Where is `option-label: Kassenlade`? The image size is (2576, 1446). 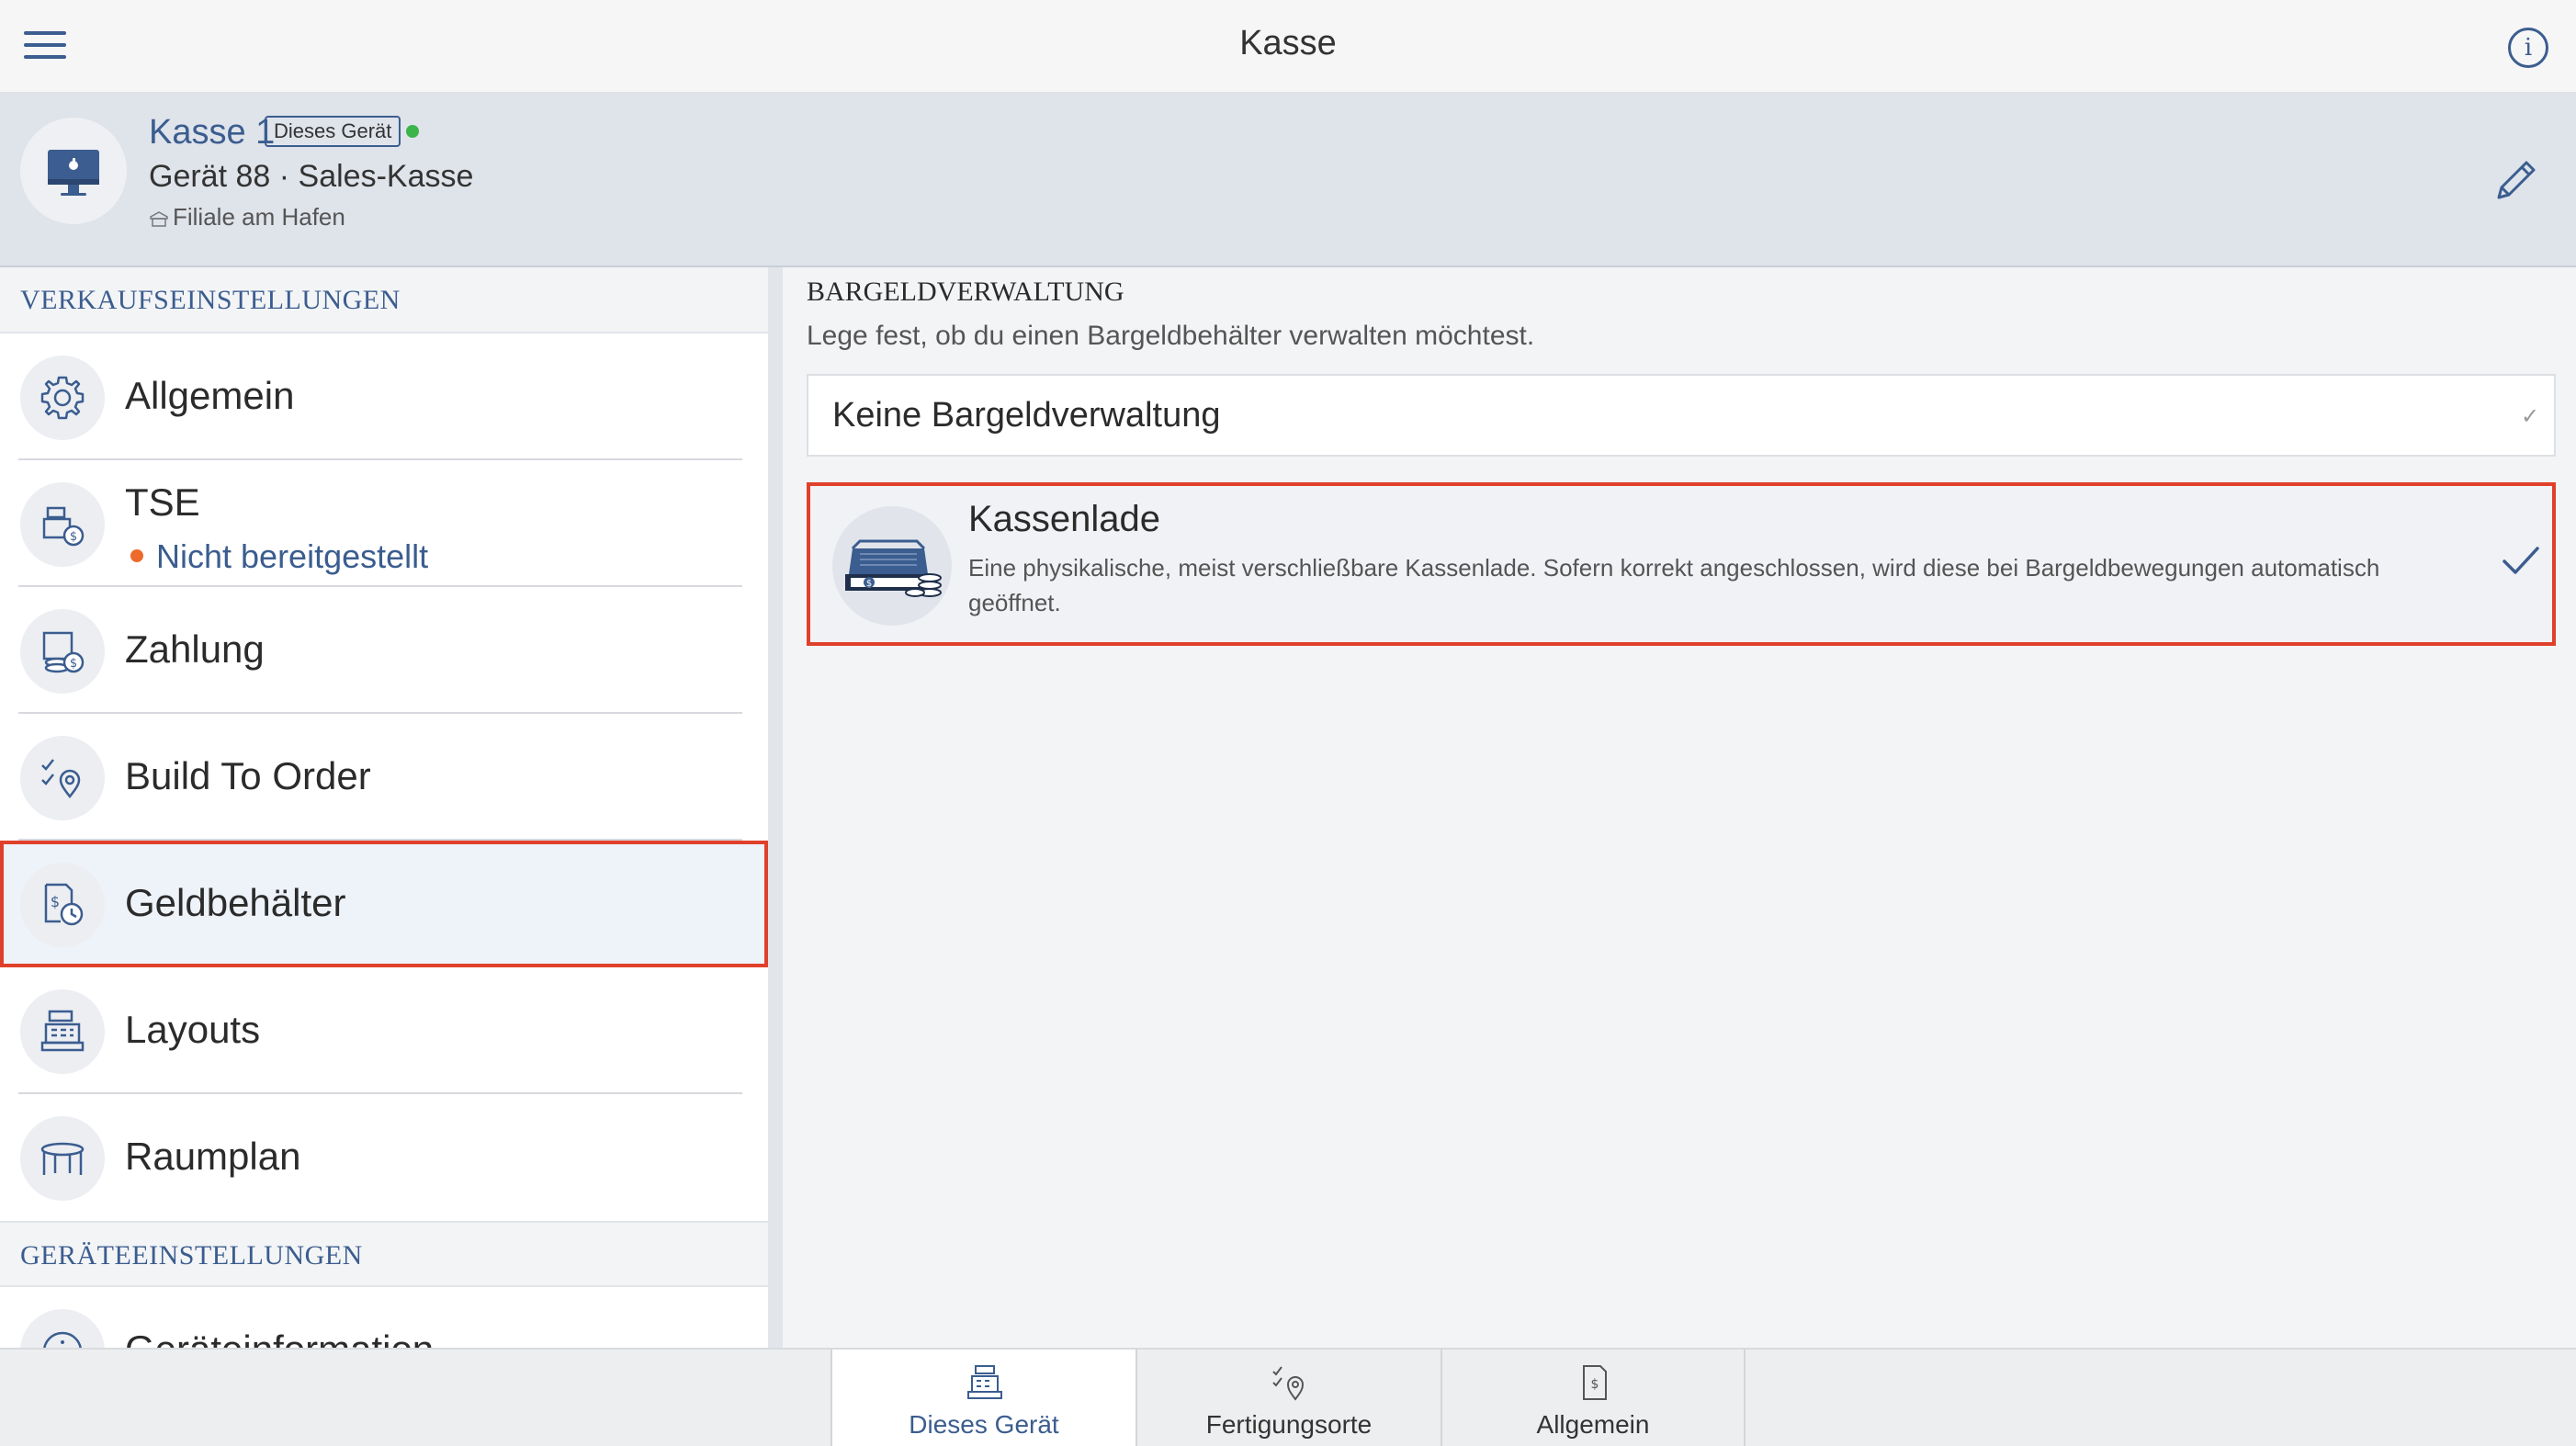
option-label: Kassenlade is located at coordinates (1064, 519).